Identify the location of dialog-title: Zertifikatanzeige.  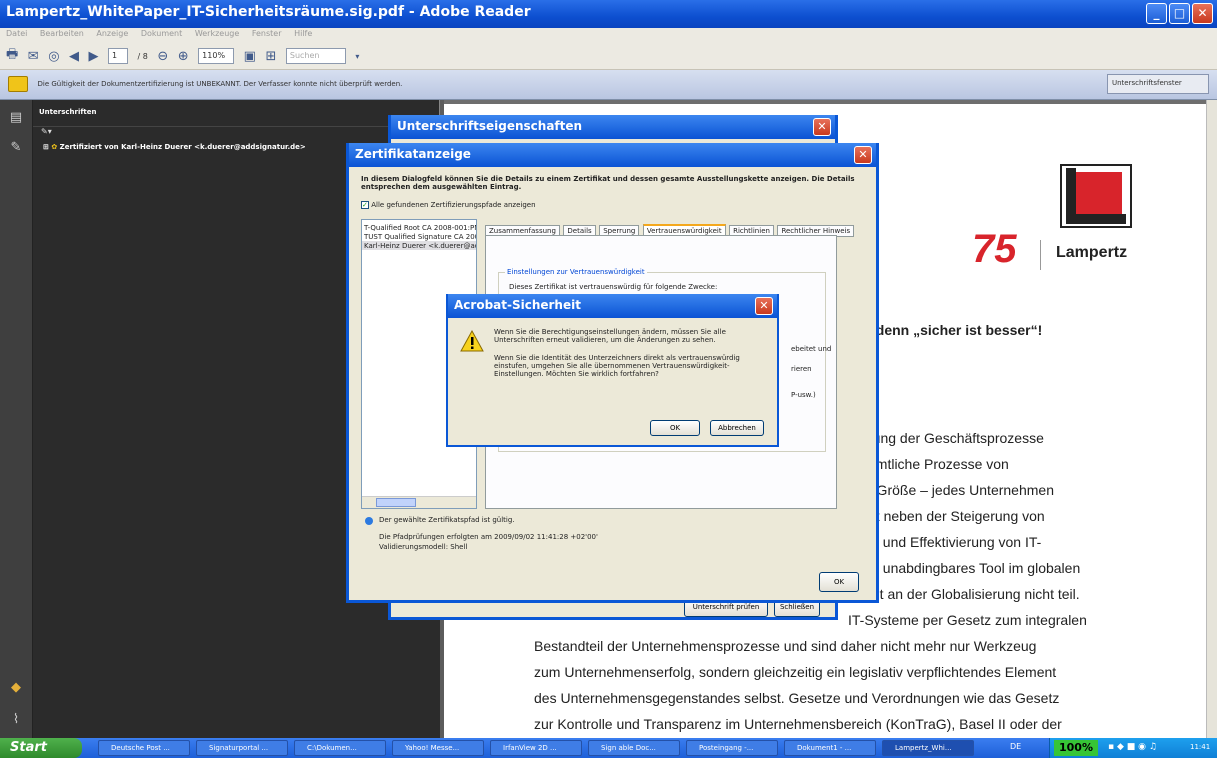
(413, 154).